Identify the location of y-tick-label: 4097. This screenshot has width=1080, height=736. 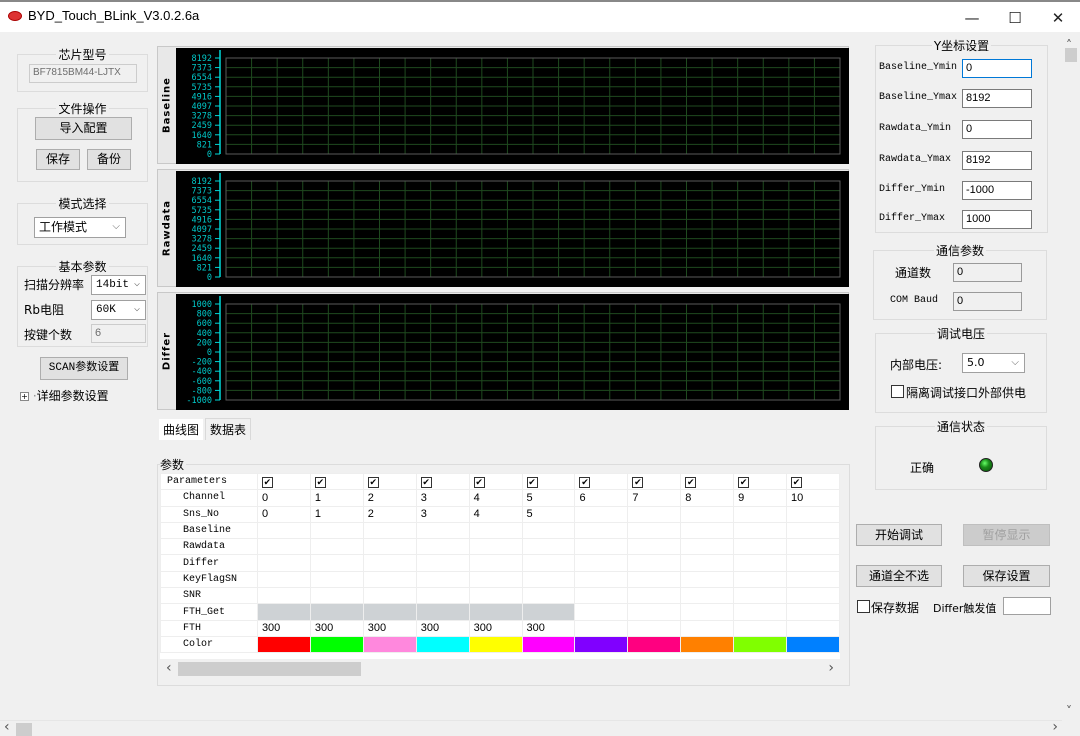
(202, 107).